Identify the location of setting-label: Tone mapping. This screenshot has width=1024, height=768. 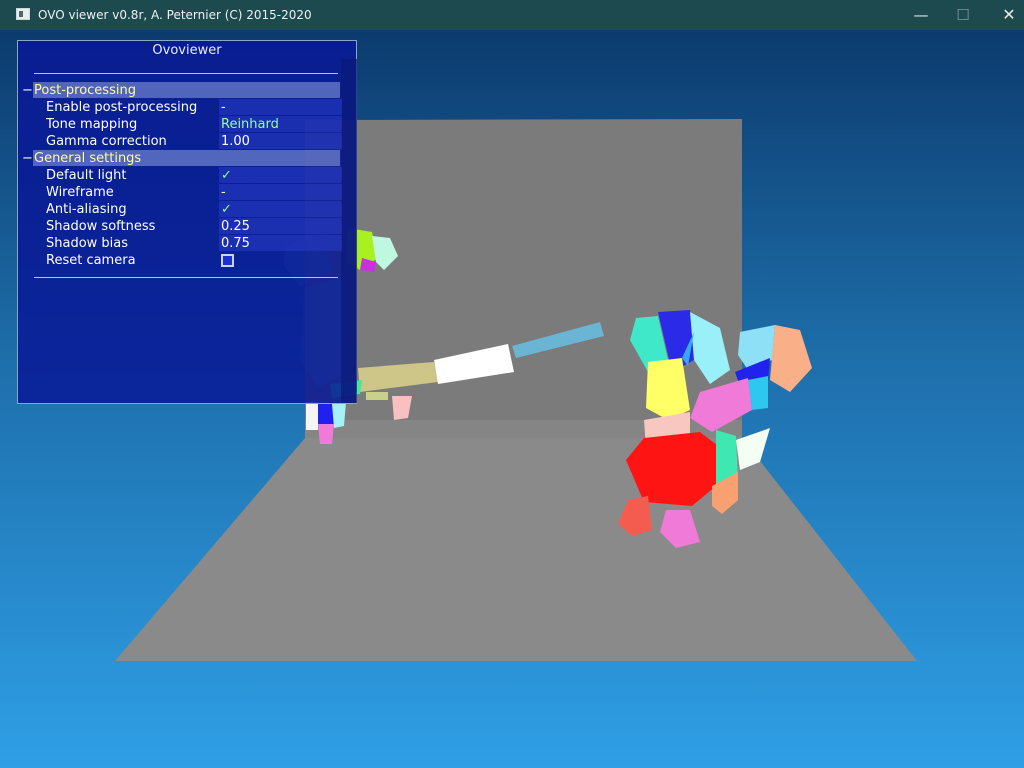
(92, 124).